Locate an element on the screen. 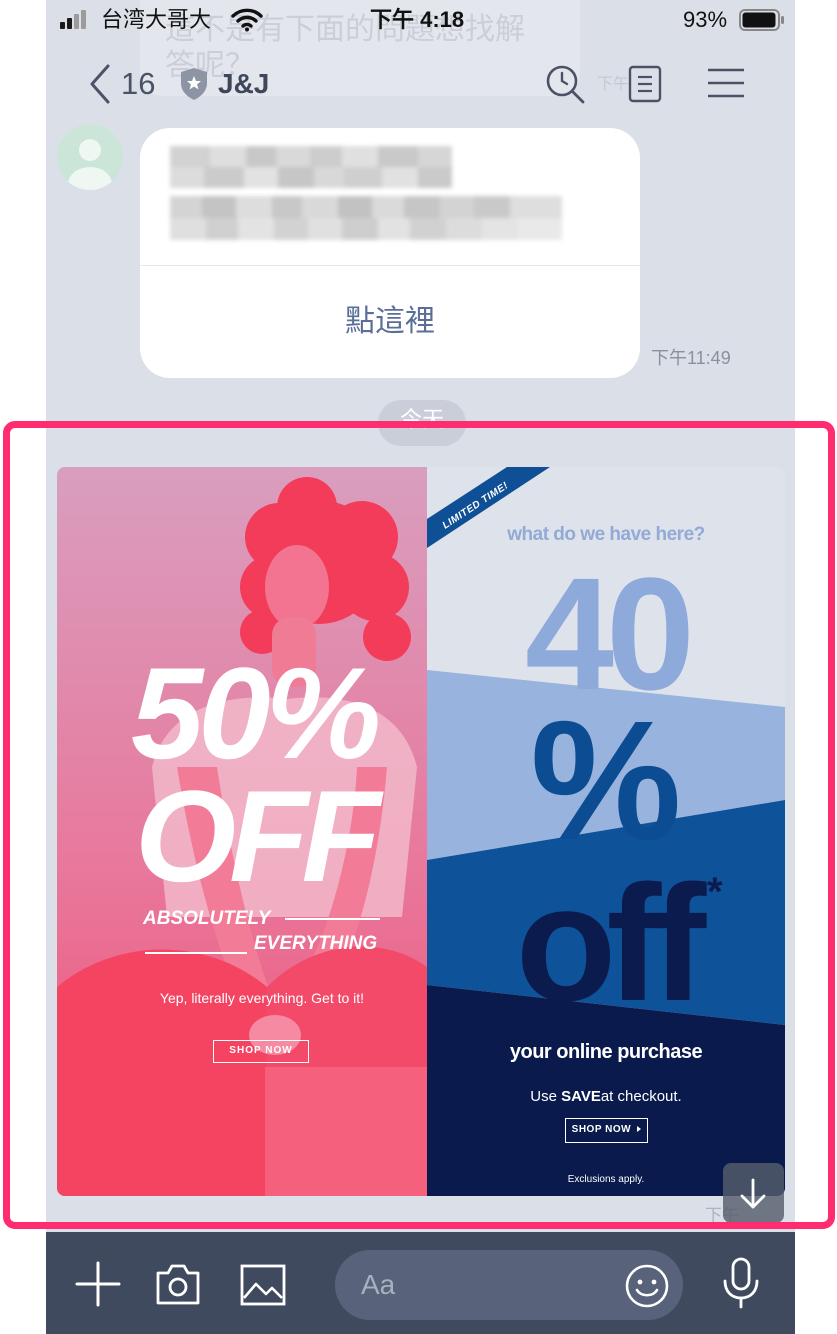  message-input-pill is located at coordinates (509, 1285).